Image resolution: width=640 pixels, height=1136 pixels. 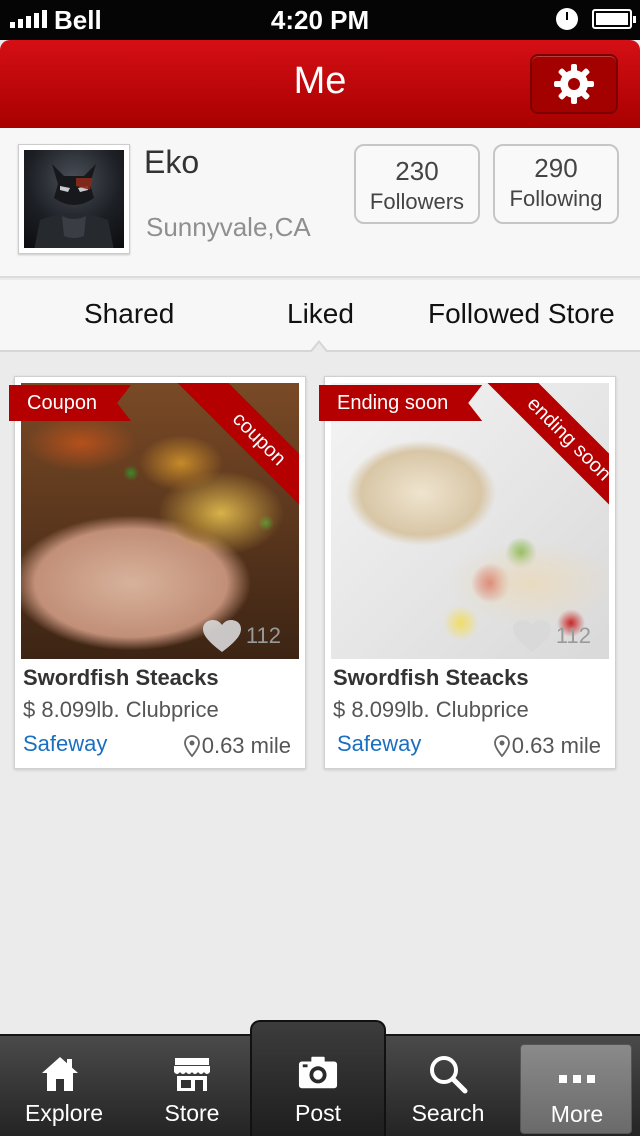 What do you see at coordinates (234, 448) in the screenshot?
I see `corner-ribbon: coupon` at bounding box center [234, 448].